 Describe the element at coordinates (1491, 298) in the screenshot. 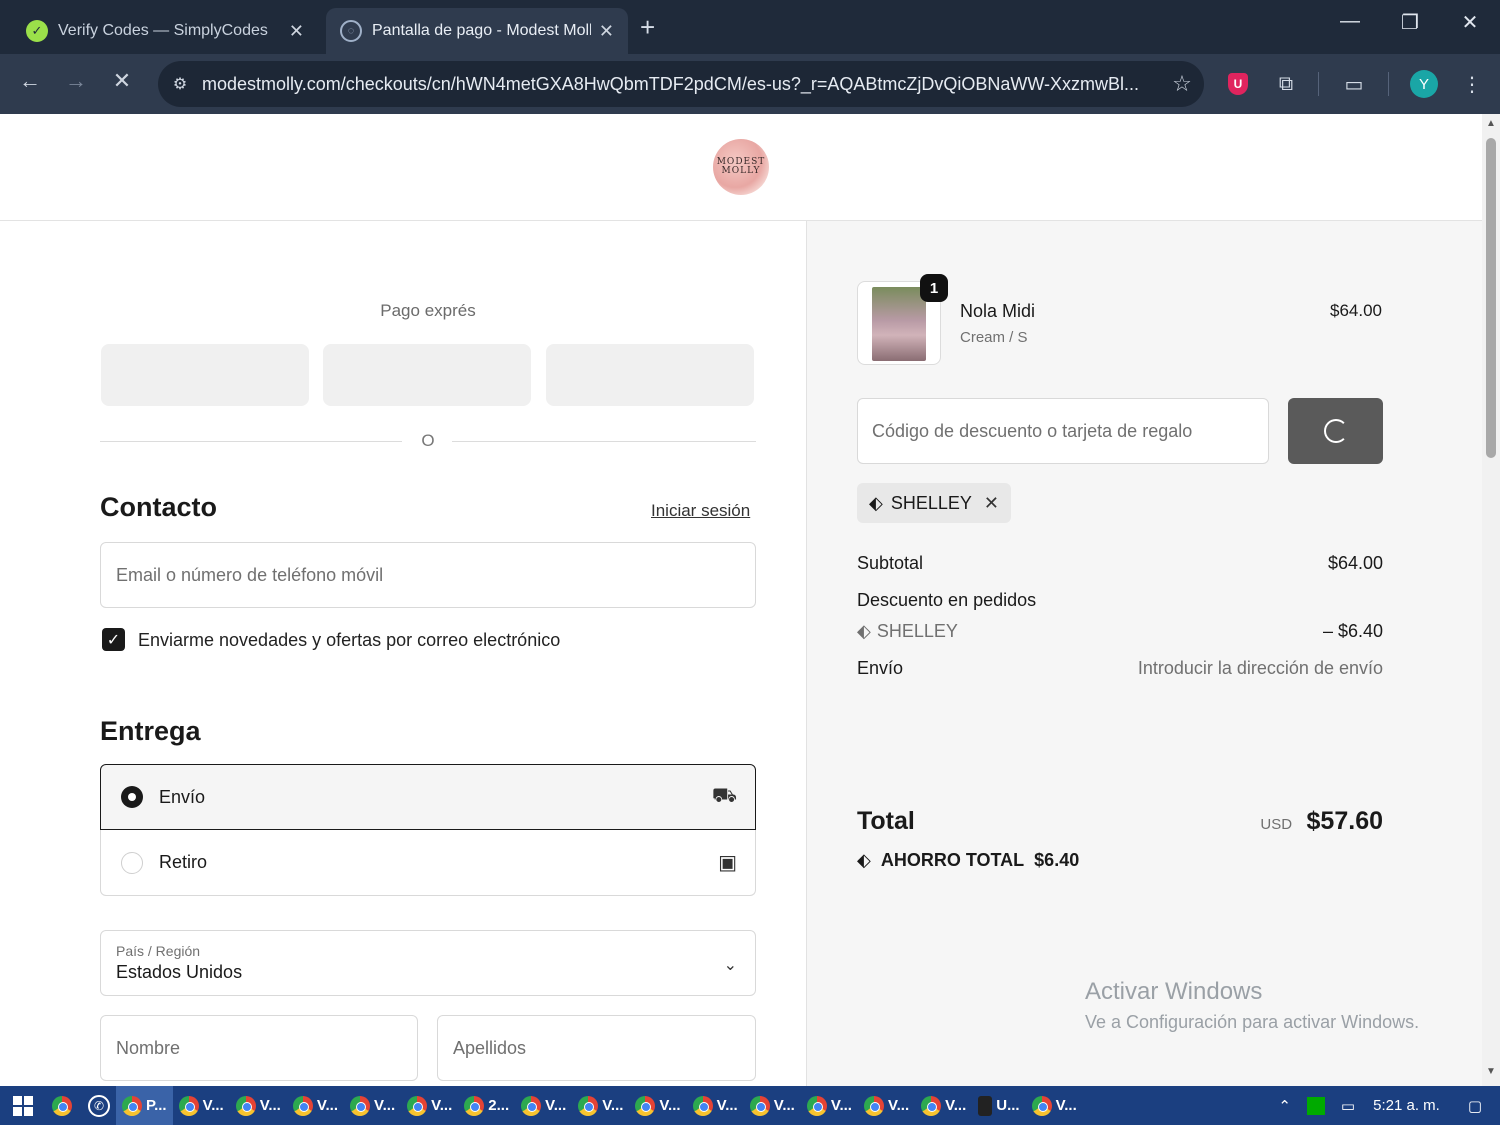

I see `scrollbar-thumb` at that location.